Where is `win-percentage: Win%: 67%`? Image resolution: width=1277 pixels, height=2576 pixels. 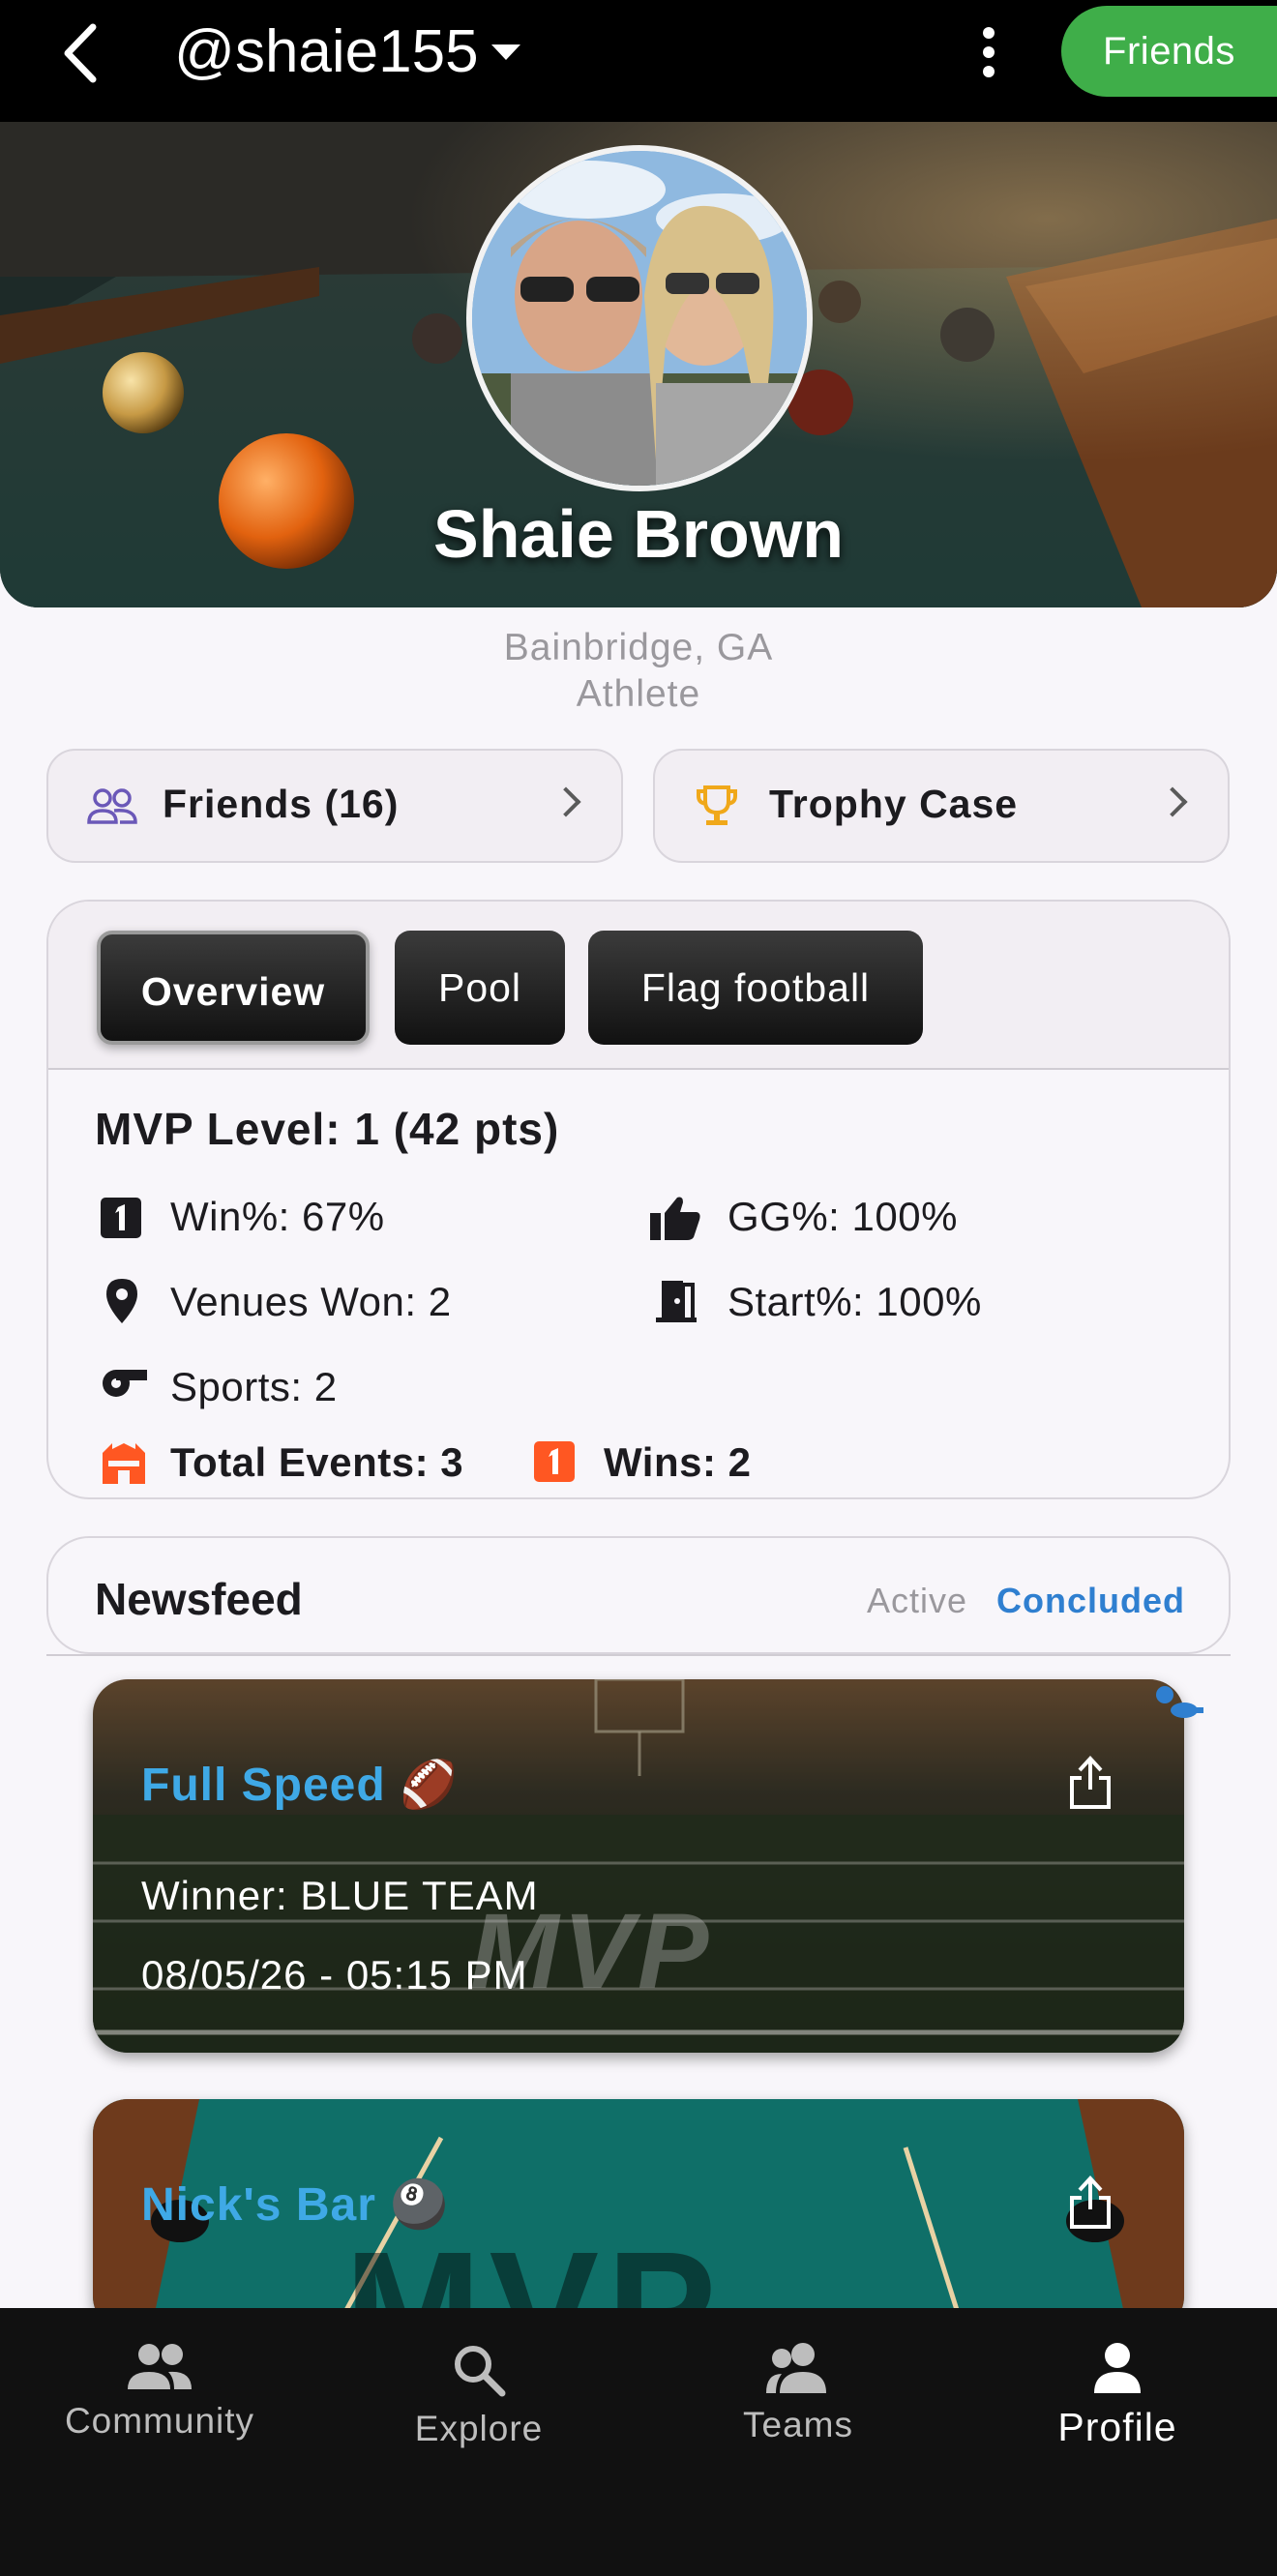 win-percentage: Win%: 67% is located at coordinates (277, 1216).